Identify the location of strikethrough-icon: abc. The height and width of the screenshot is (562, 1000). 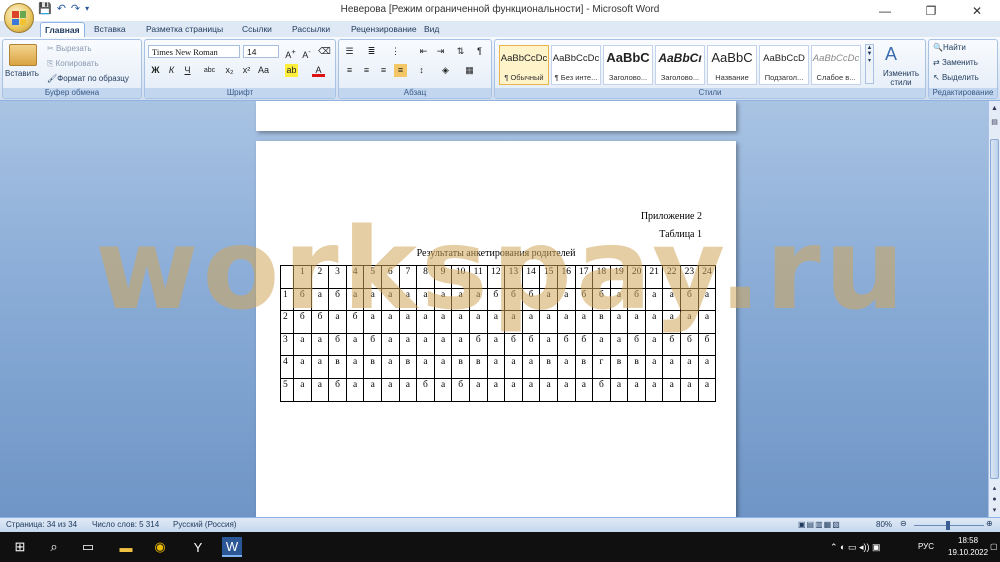
(209, 70).